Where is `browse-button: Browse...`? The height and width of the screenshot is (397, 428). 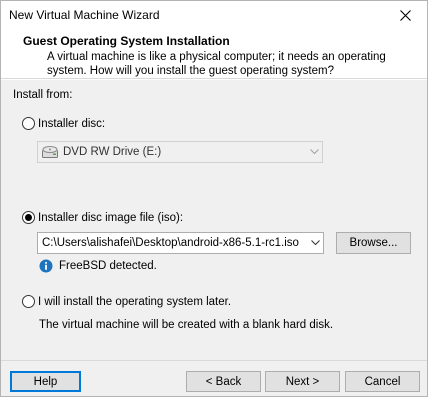 browse-button: Browse... is located at coordinates (373, 243).